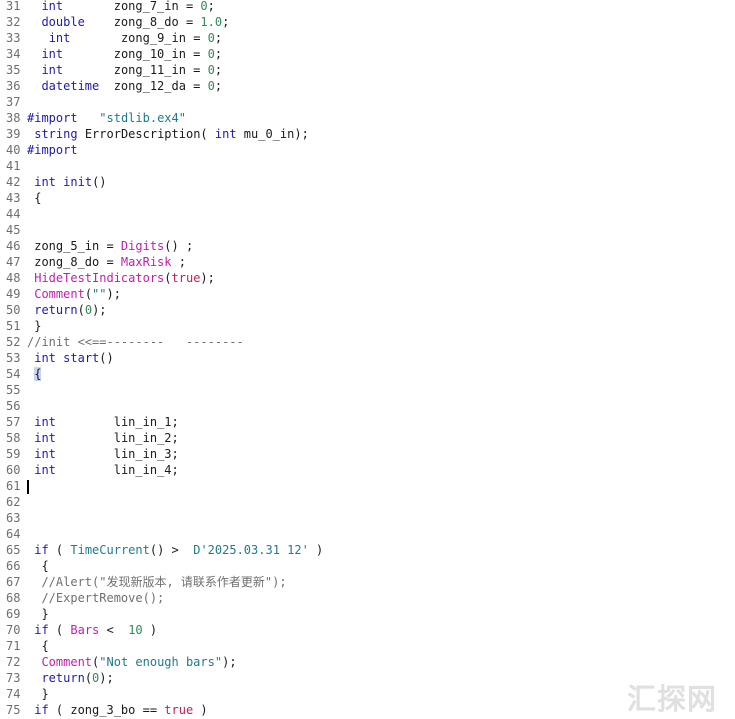  Describe the element at coordinates (367, 502) in the screenshot. I see `code-line: 62` at that location.